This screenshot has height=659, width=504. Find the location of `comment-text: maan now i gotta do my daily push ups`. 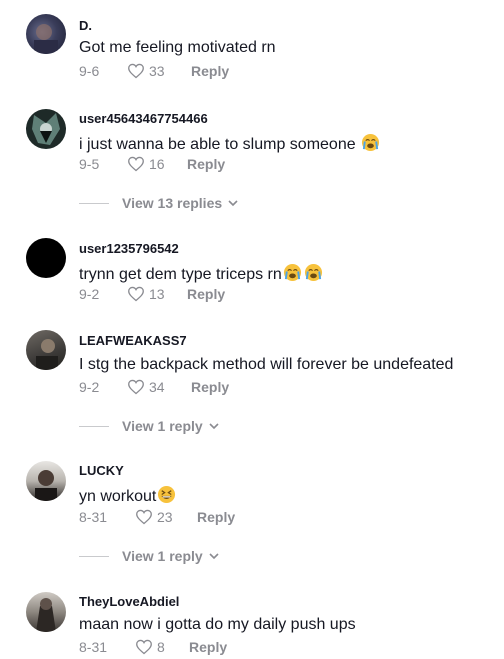

comment-text: maan now i gotta do my daily push ups is located at coordinates (217, 624).